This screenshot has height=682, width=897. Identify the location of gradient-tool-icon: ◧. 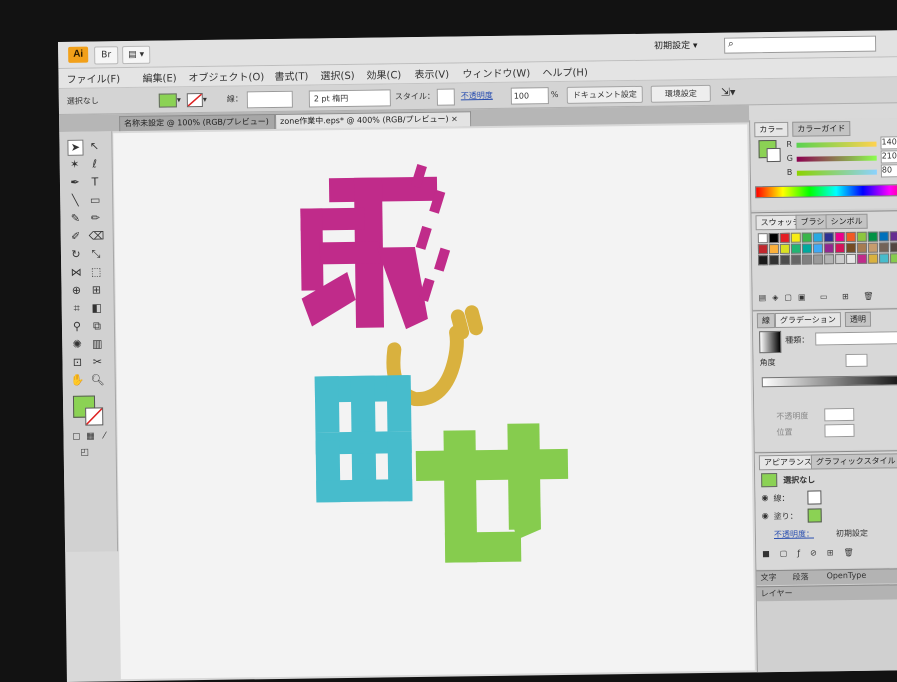
(97, 308).